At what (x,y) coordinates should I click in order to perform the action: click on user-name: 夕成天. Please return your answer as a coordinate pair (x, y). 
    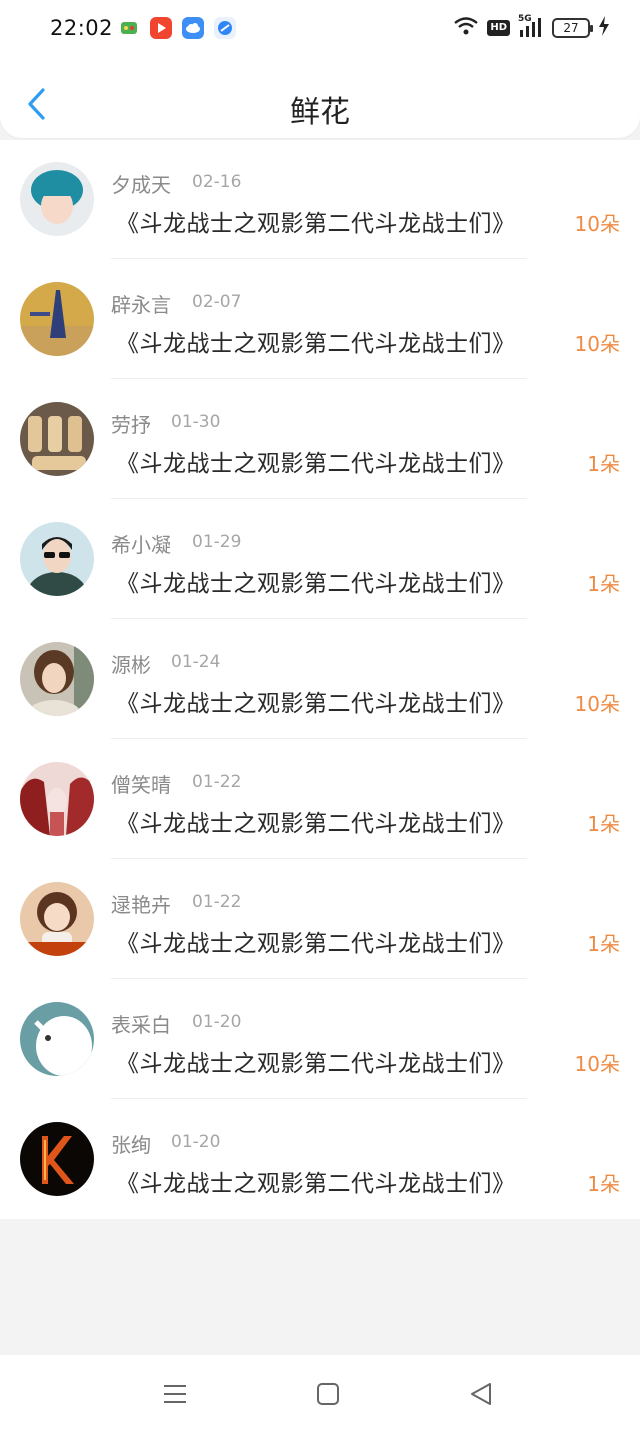
    Looking at the image, I should click on (141, 185).